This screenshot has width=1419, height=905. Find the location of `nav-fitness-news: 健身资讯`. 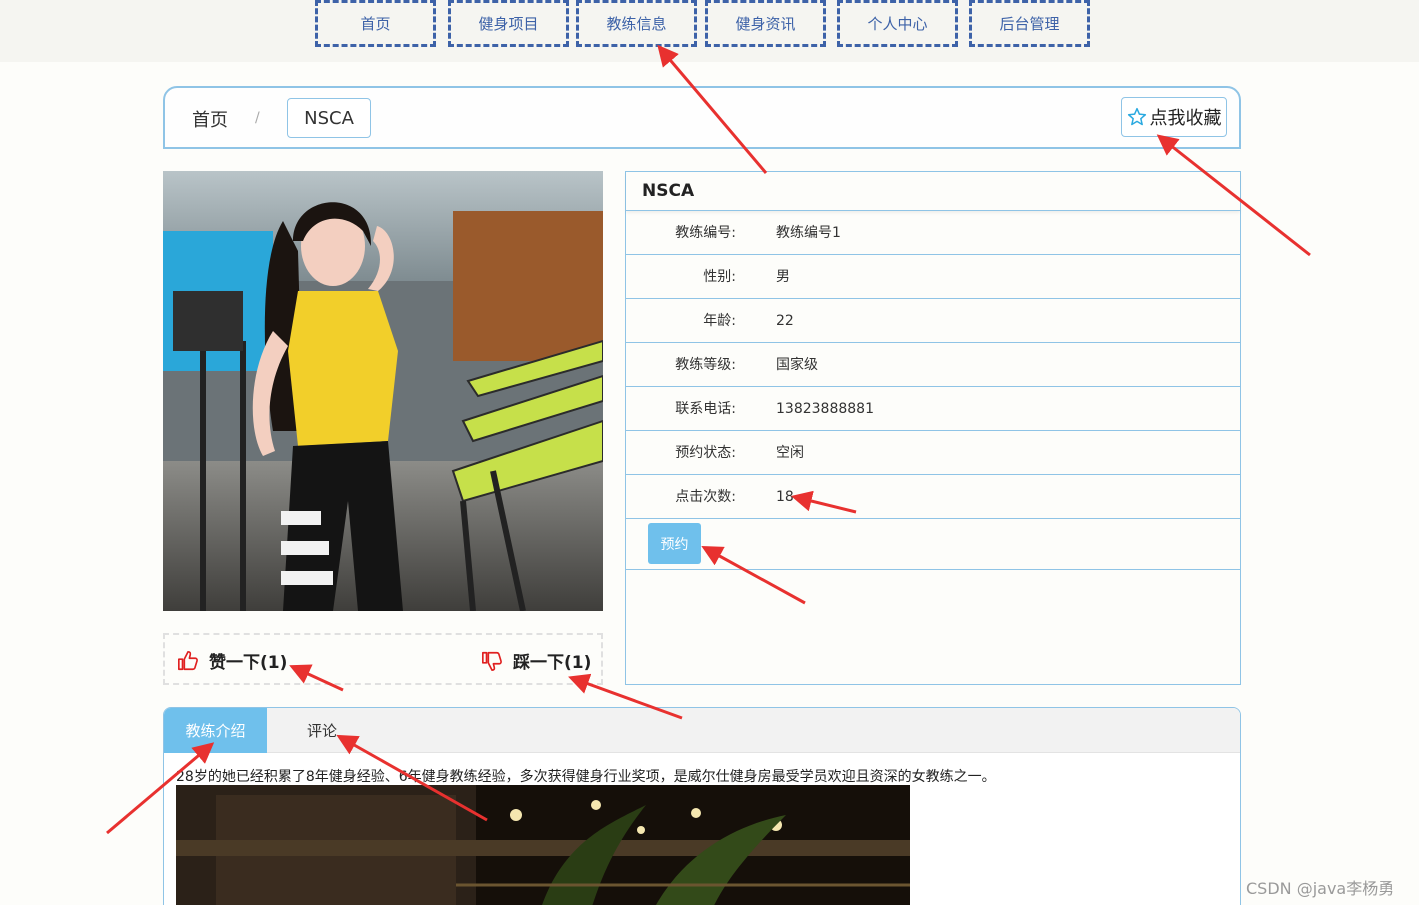

nav-fitness-news: 健身资讯 is located at coordinates (765, 23).